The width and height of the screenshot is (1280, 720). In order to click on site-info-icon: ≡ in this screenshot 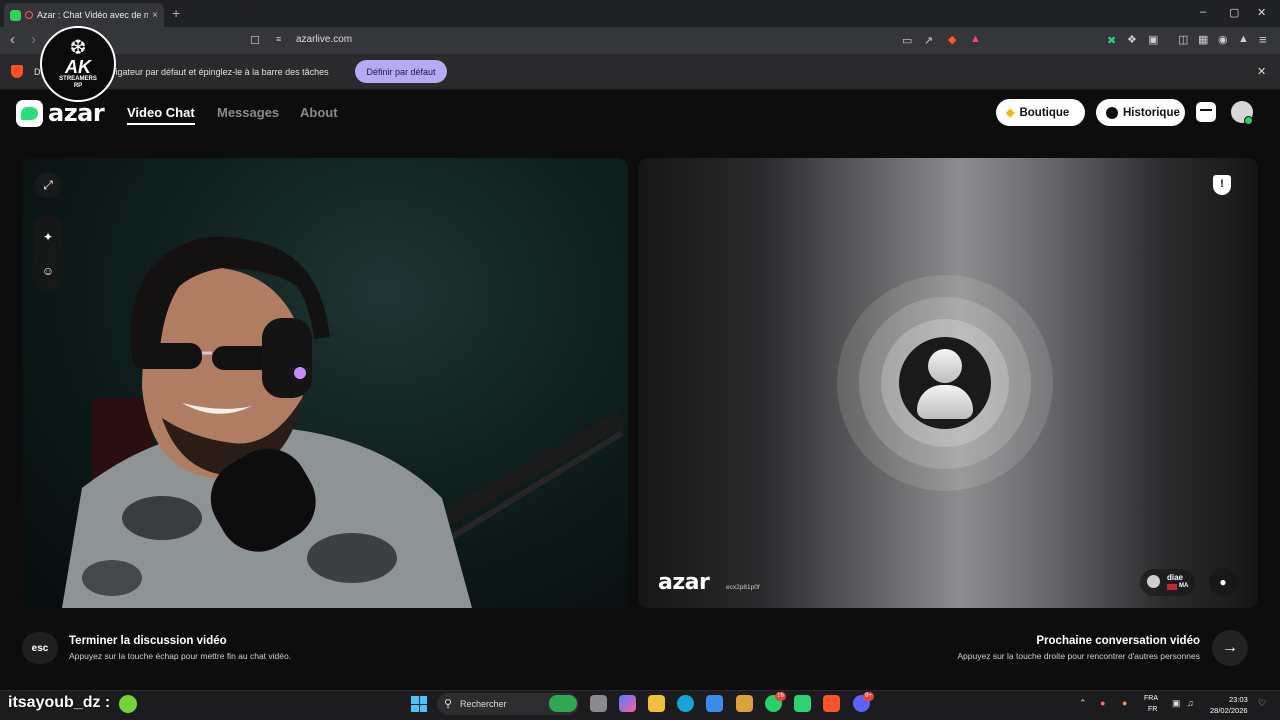, I will do `click(278, 39)`.